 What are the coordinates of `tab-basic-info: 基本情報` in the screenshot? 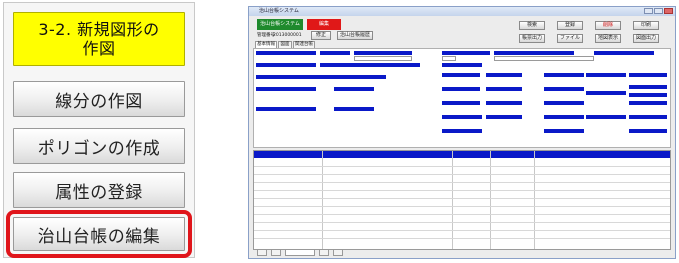 It's located at (266, 44).